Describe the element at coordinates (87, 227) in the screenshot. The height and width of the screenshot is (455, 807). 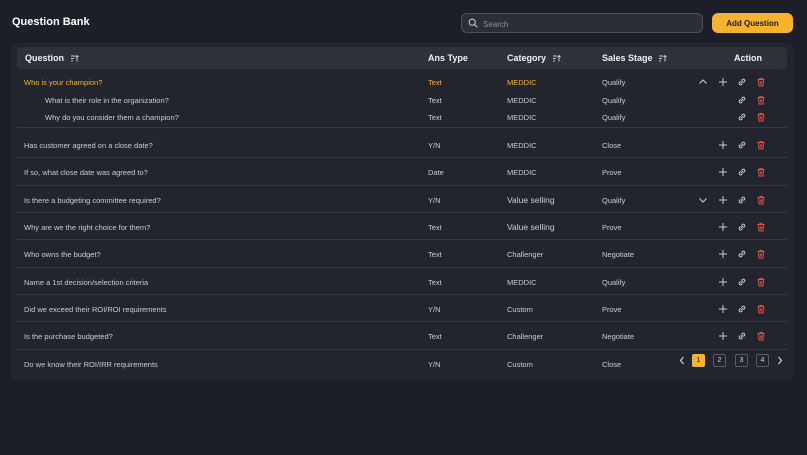
I see `question-text: Why are we the right choice for them?` at that location.